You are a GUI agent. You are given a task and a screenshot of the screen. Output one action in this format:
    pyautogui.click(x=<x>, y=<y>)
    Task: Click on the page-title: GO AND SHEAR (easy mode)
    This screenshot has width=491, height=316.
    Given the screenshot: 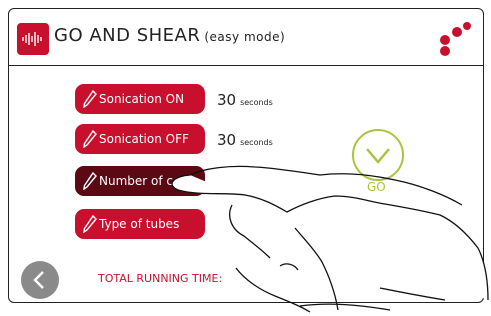 What is the action you would take?
    pyautogui.click(x=169, y=35)
    